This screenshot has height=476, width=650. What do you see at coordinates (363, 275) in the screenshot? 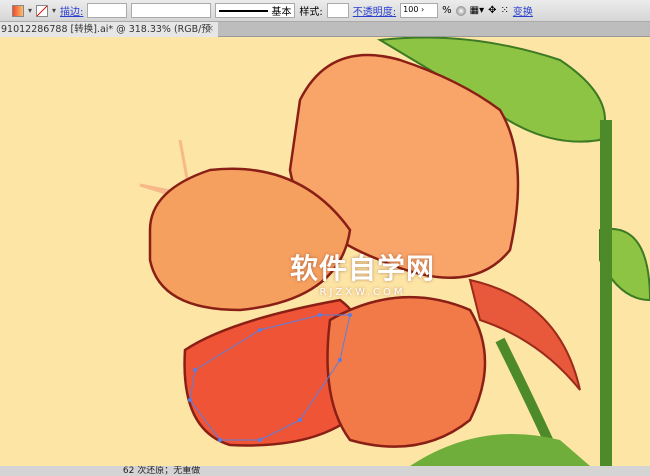
I see `watermark: 软件自学网 RJZXW.COM` at bounding box center [363, 275].